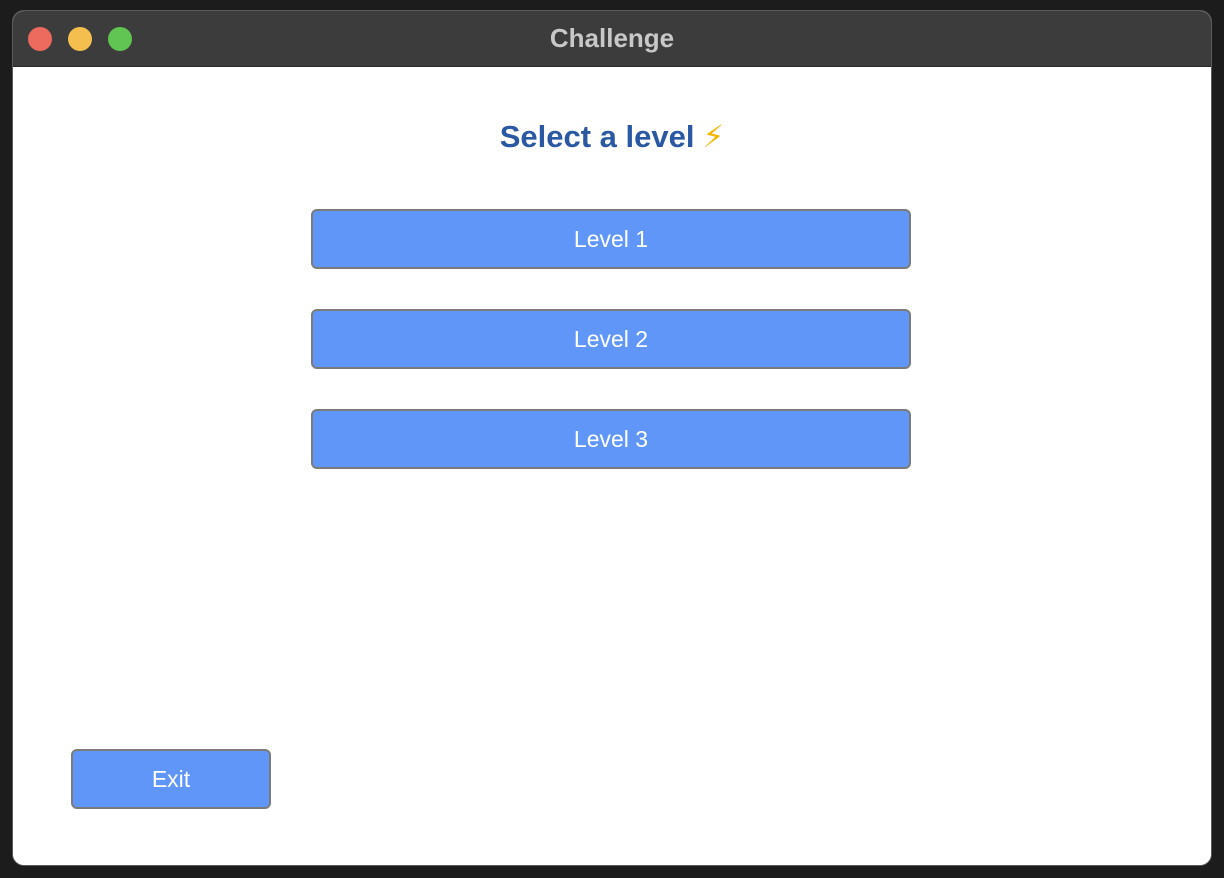 The height and width of the screenshot is (878, 1224). What do you see at coordinates (611, 239) in the screenshot?
I see `level-1-button: Level 1` at bounding box center [611, 239].